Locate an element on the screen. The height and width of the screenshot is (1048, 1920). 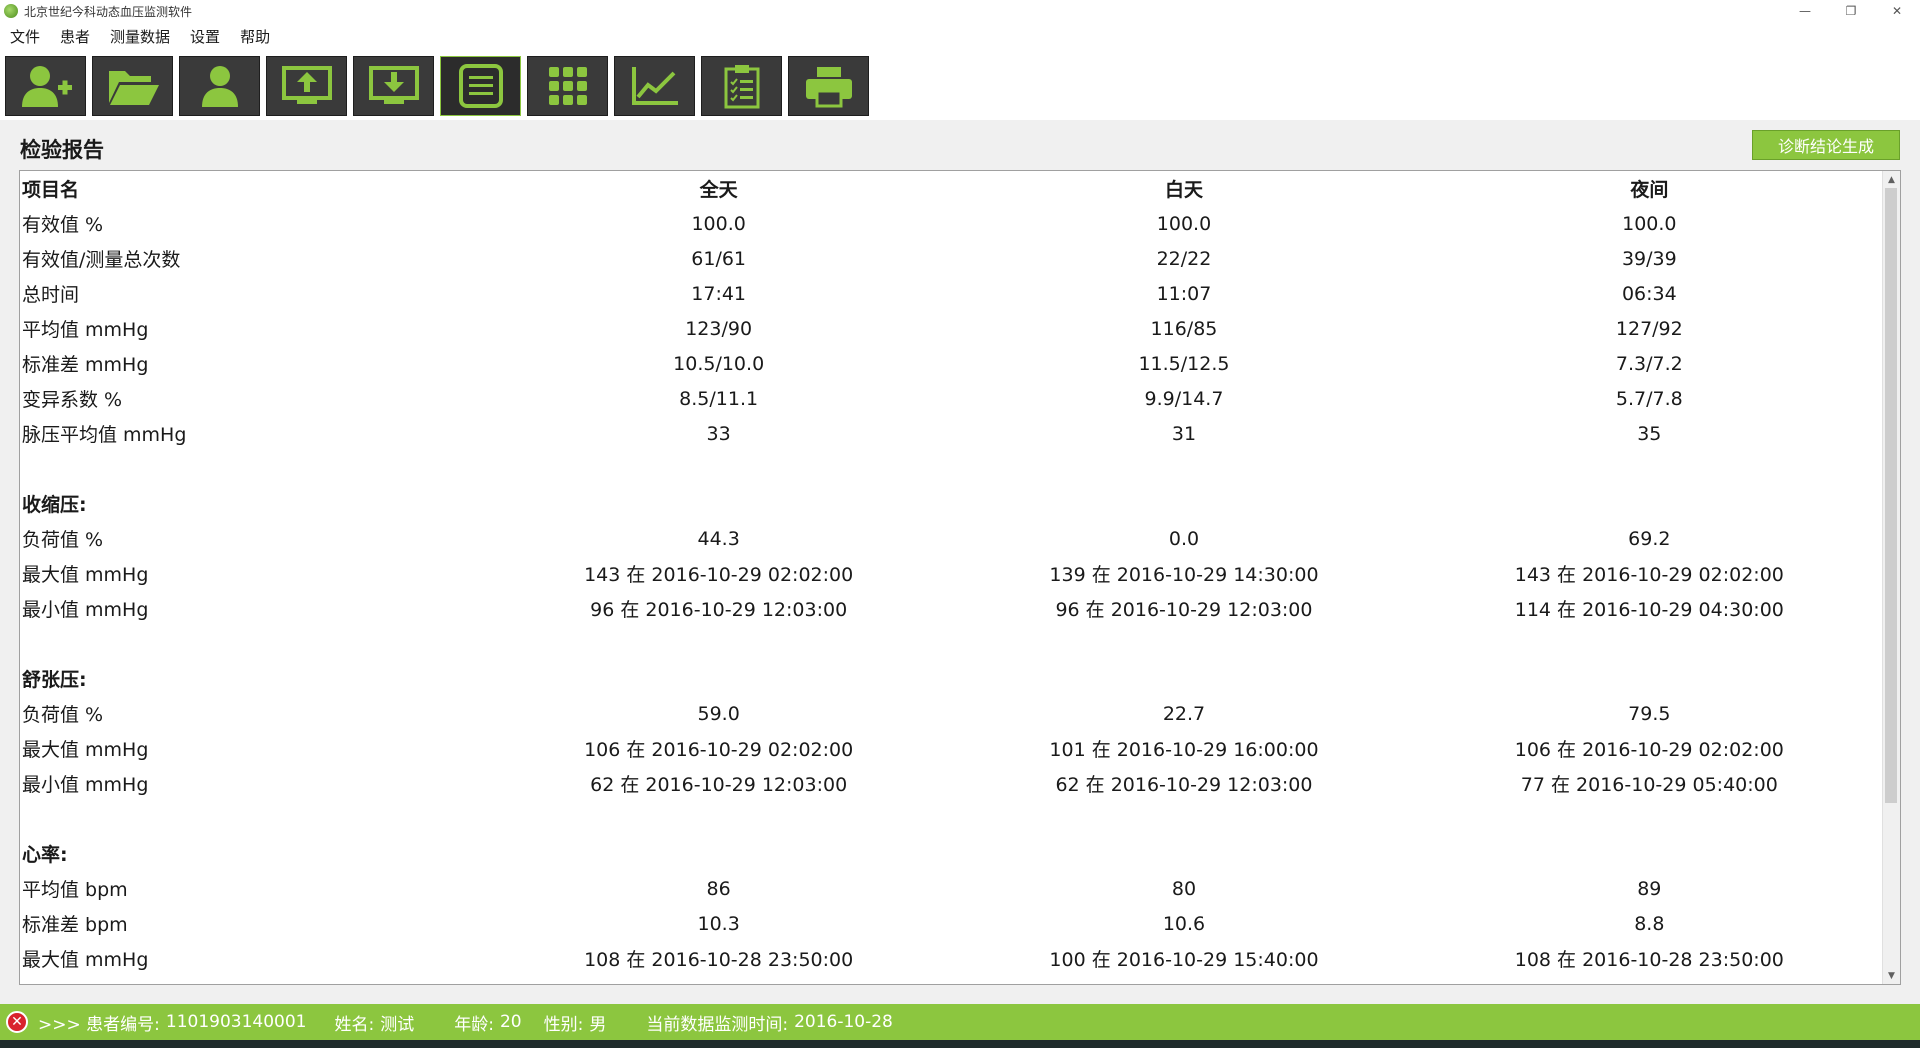
generate-diagnosis-button: 诊断结论生成 is located at coordinates (1826, 145).